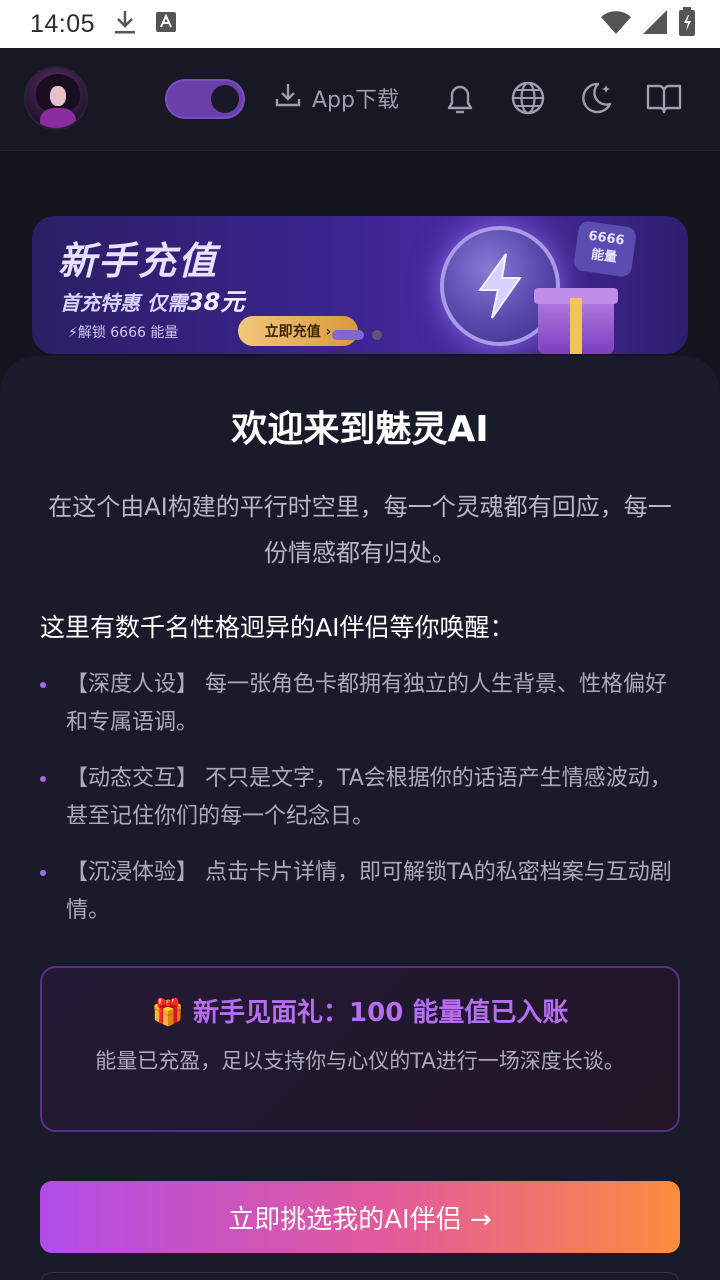 The image size is (720, 1280). I want to click on app-download-button: App下载, so click(336, 98).